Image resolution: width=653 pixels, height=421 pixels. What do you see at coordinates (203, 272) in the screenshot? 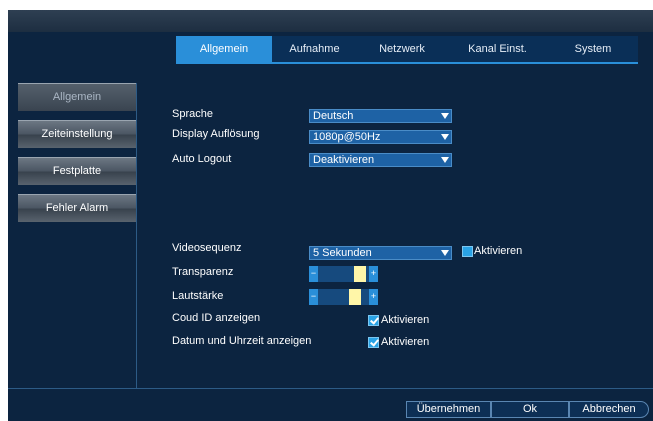
I see `transparency-label: Transparenz` at bounding box center [203, 272].